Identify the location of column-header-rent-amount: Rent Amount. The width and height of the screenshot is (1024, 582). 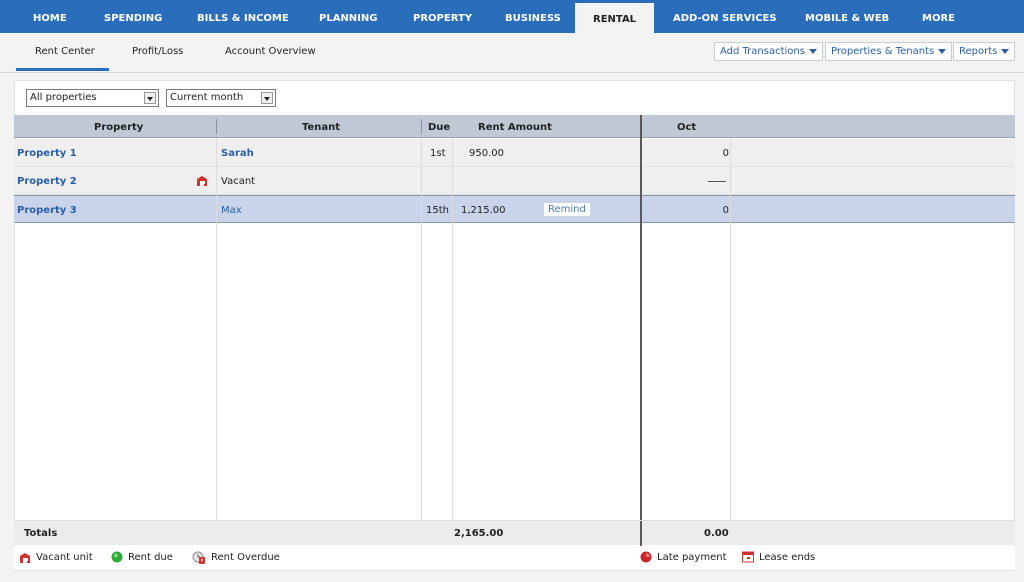
(515, 126).